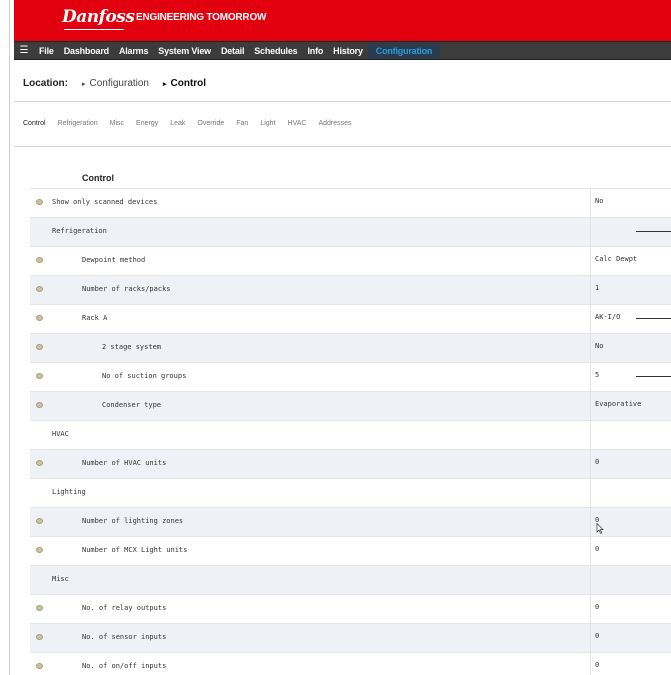  I want to click on table-row: Condenser type Evaporative, so click(350, 405).